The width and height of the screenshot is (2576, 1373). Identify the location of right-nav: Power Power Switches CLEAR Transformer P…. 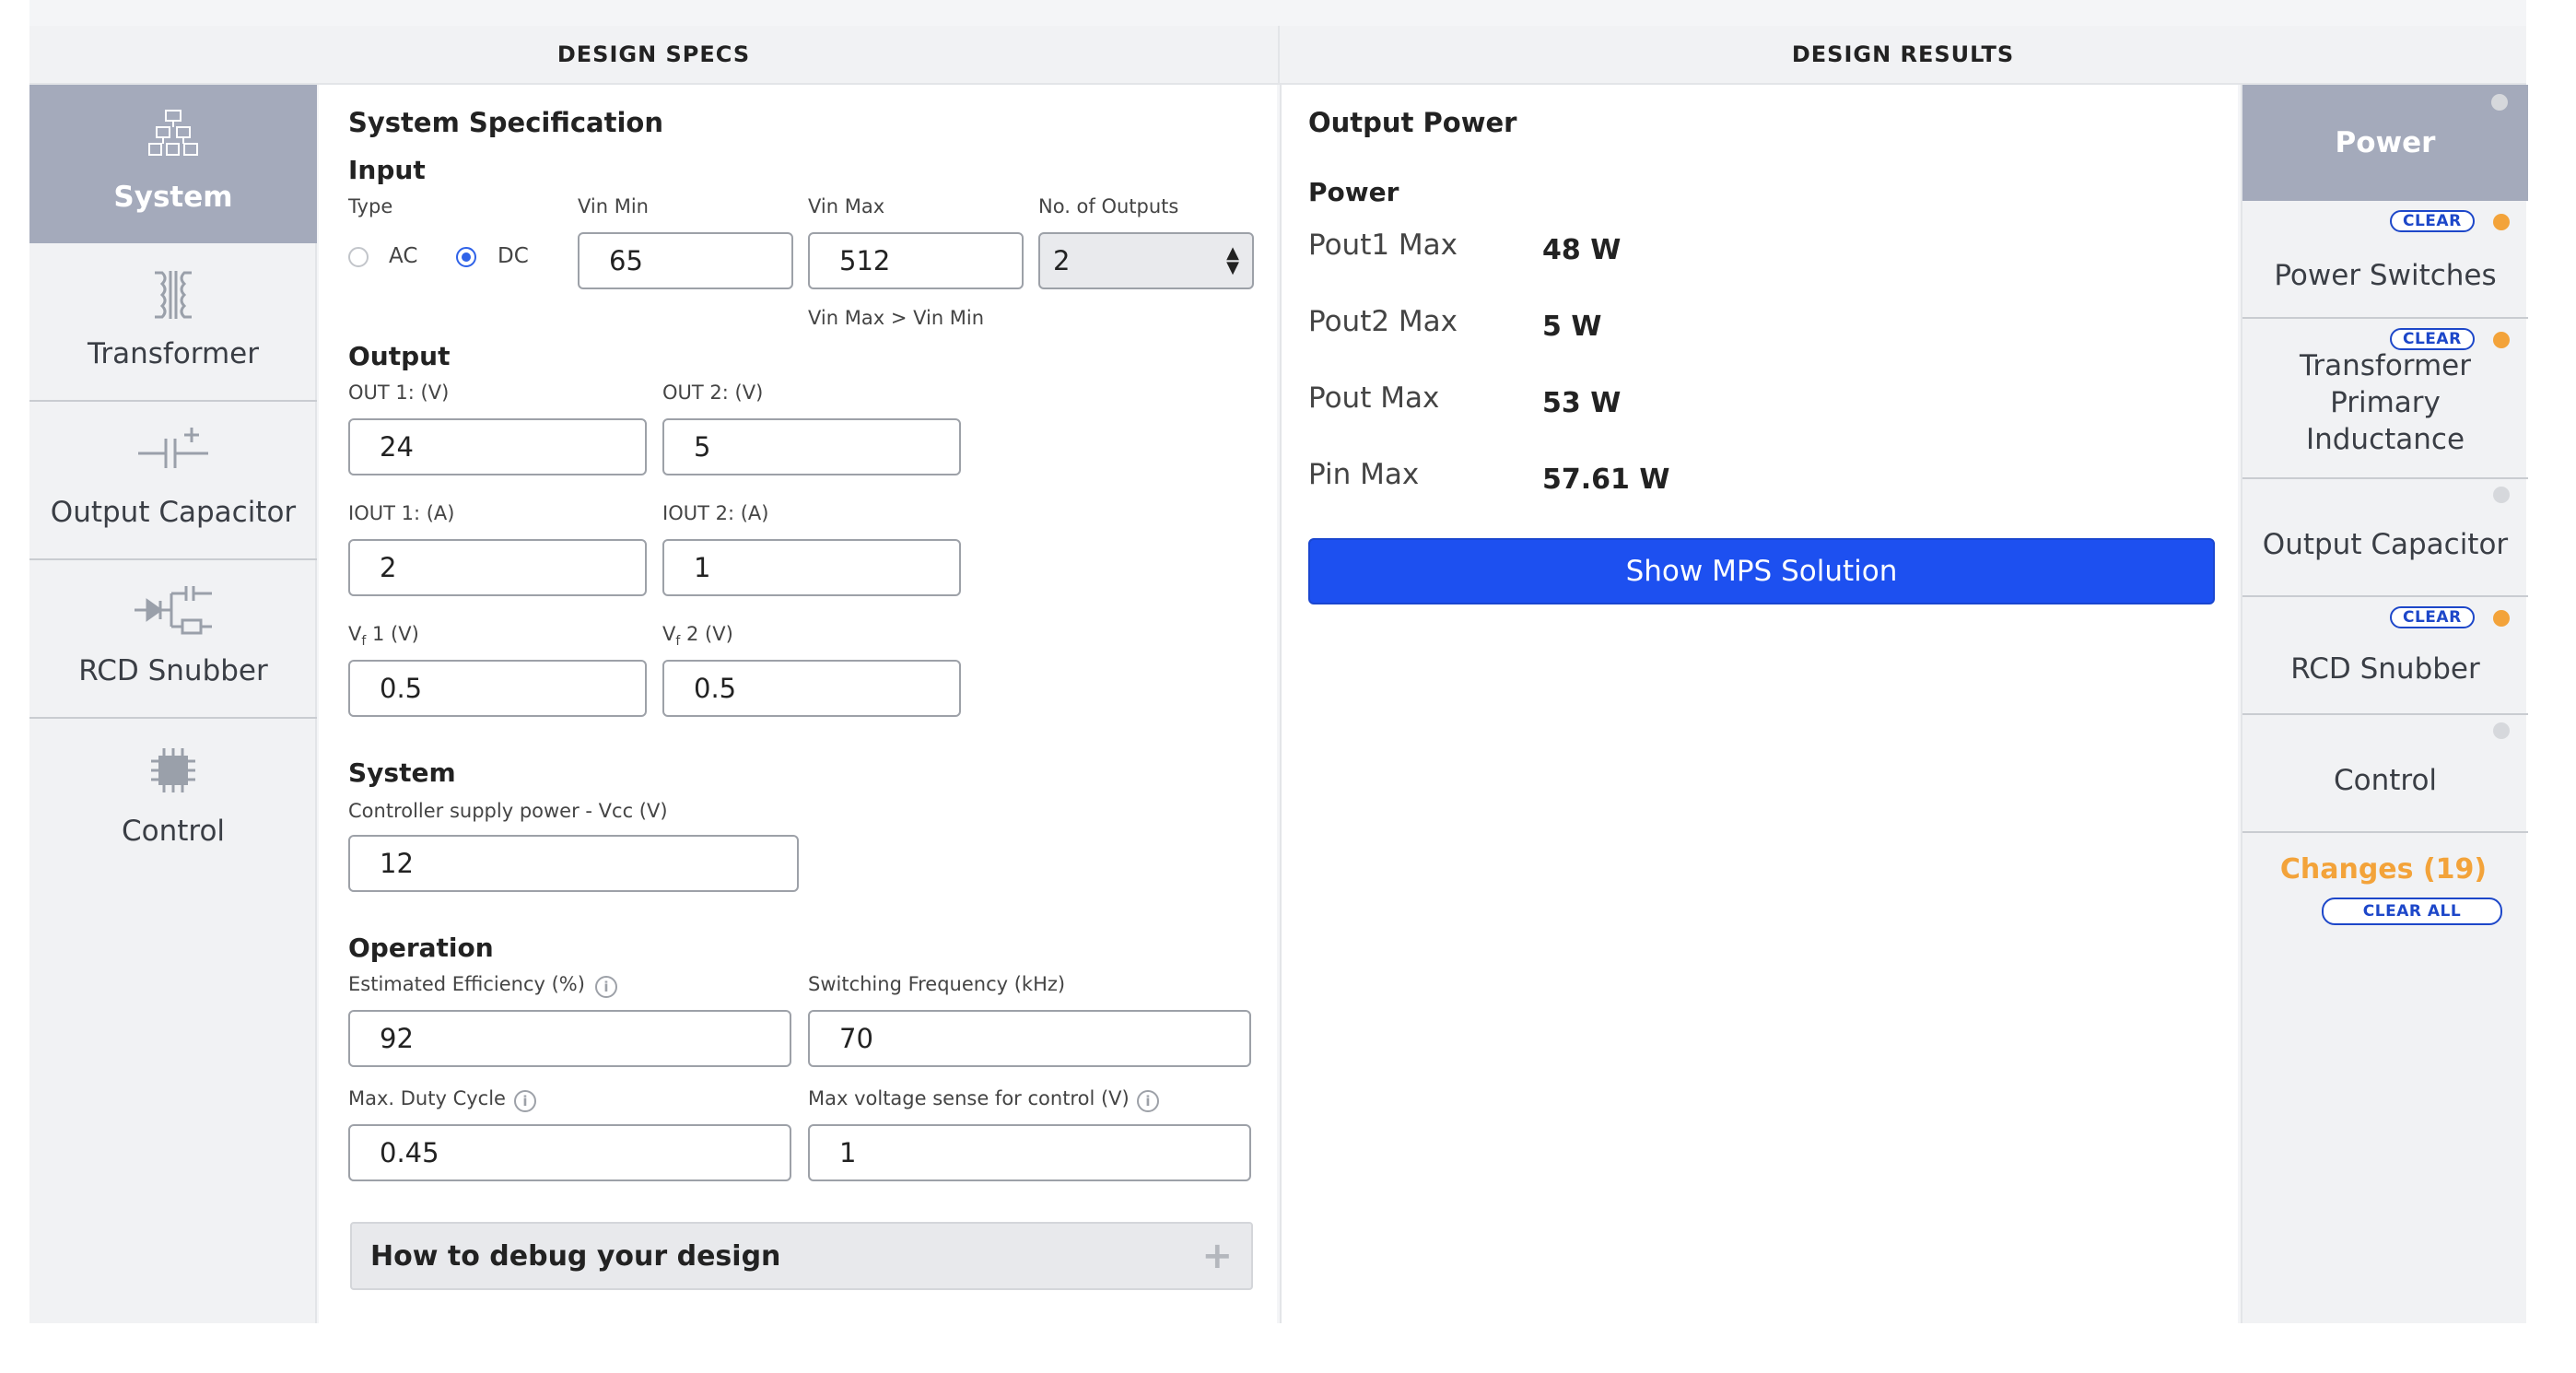
(2384, 704).